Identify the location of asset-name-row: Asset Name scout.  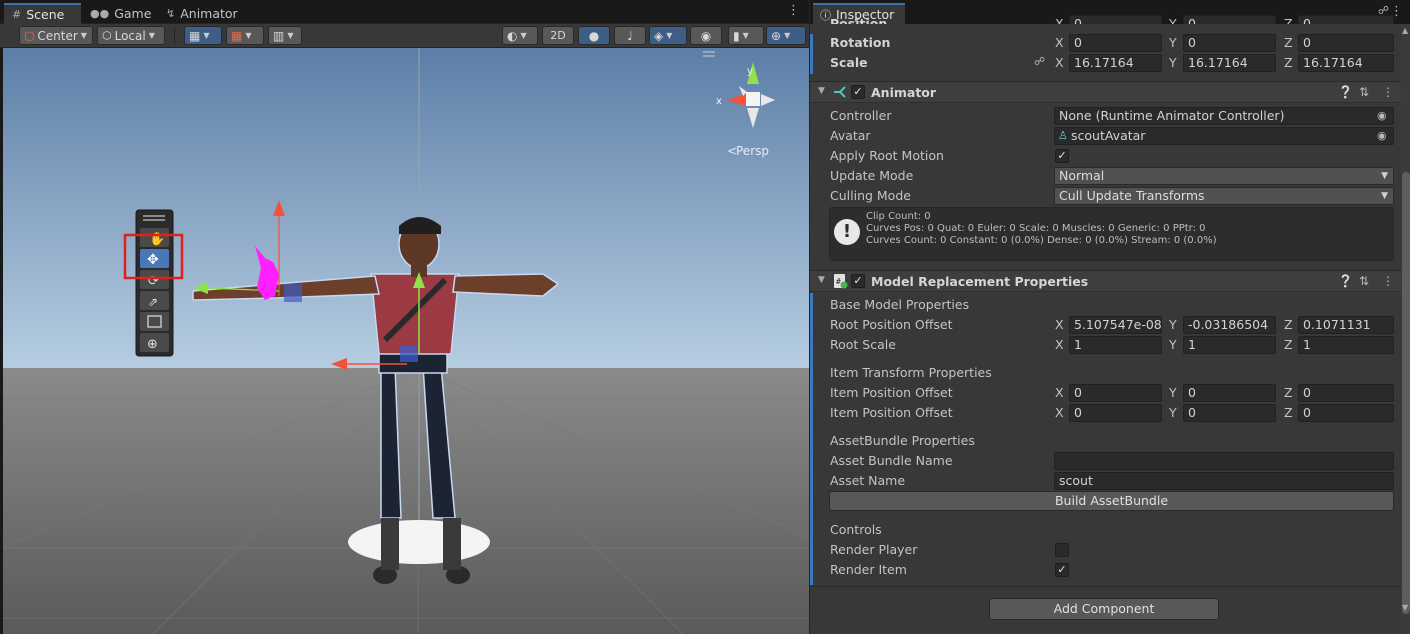
(1105, 481).